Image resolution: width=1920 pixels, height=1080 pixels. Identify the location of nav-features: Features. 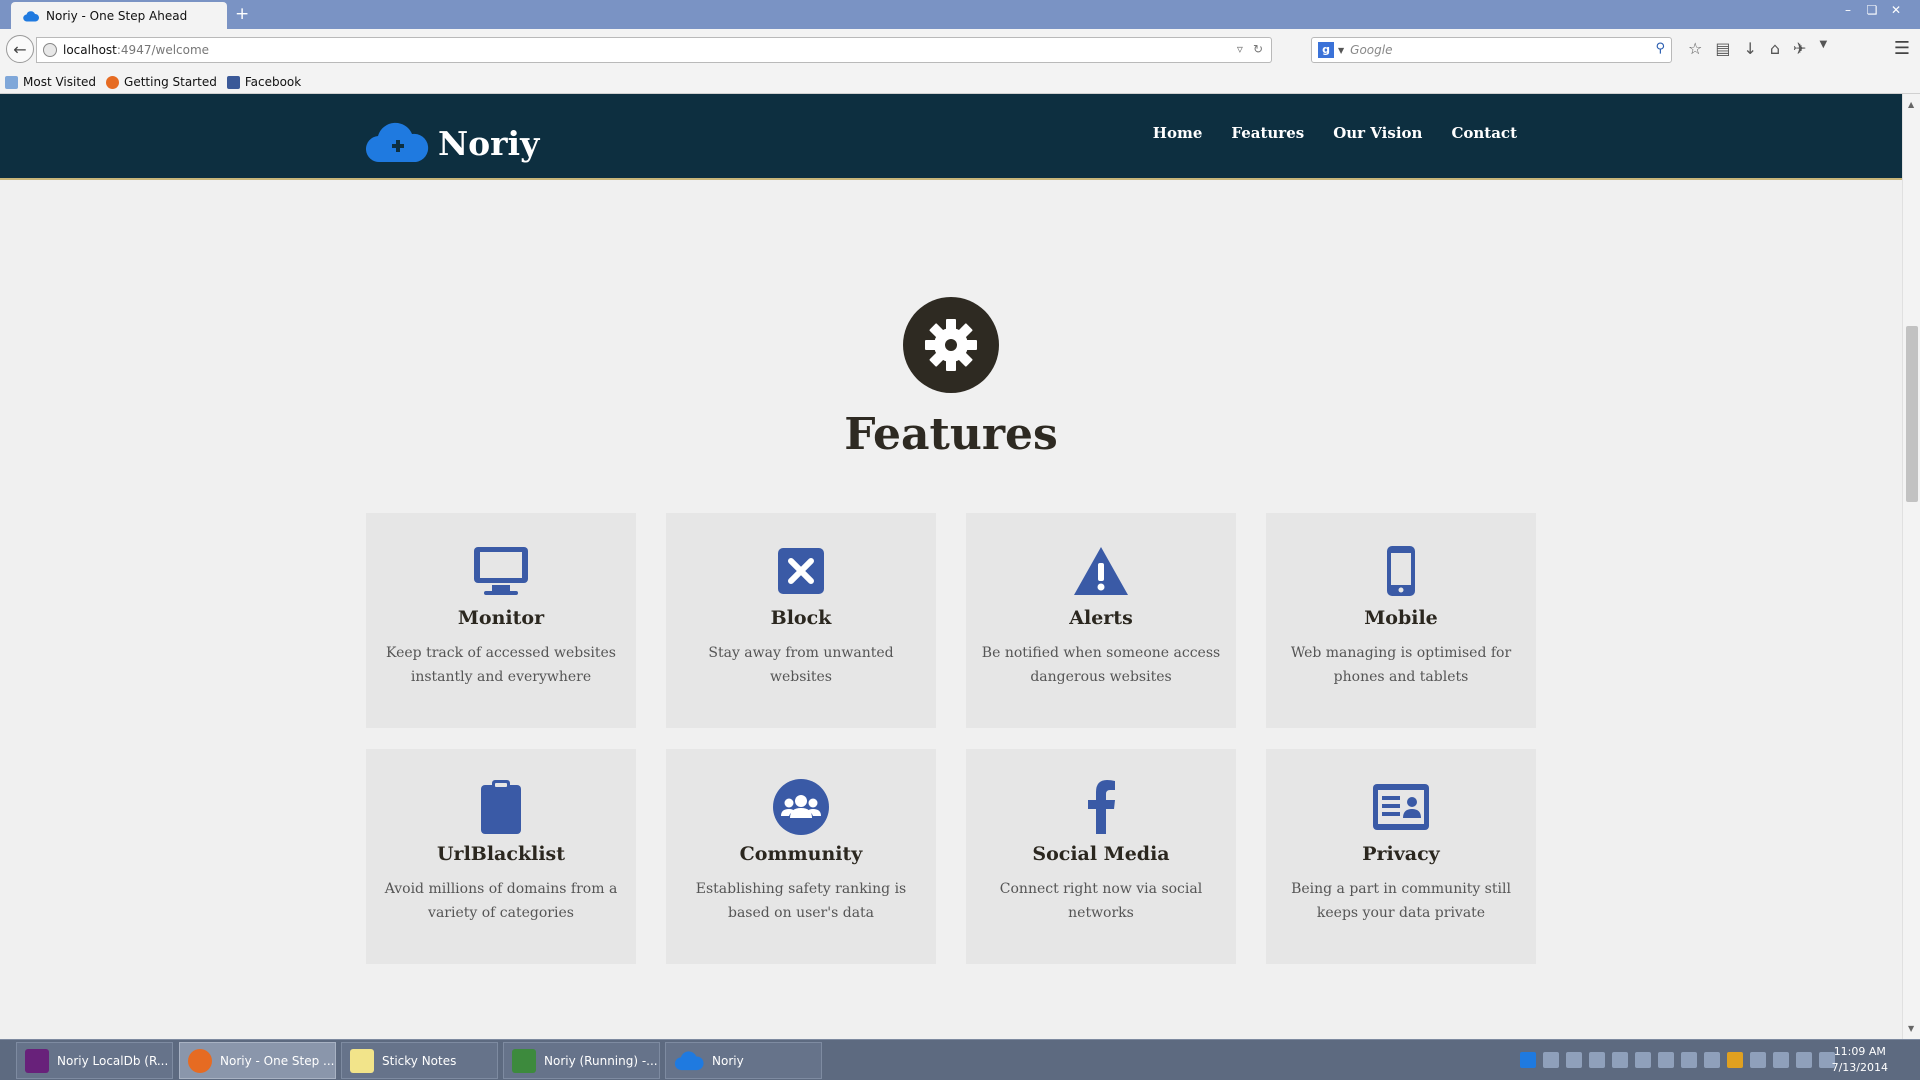
(1267, 133).